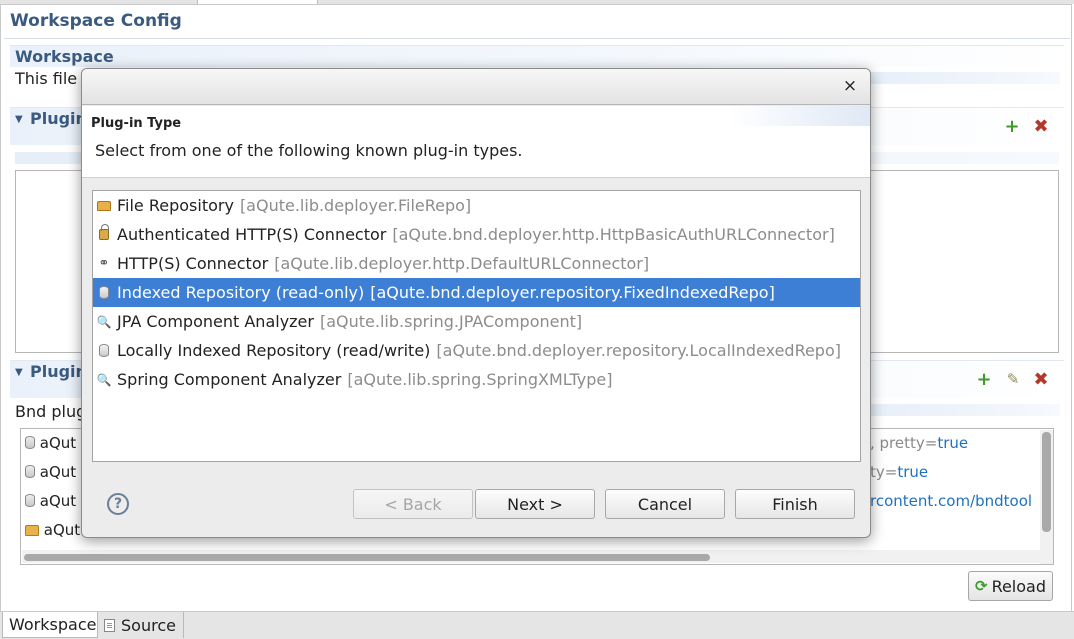 The height and width of the screenshot is (639, 1074). Describe the element at coordinates (981, 586) in the screenshot. I see `refresh-icon: ⟳` at that location.